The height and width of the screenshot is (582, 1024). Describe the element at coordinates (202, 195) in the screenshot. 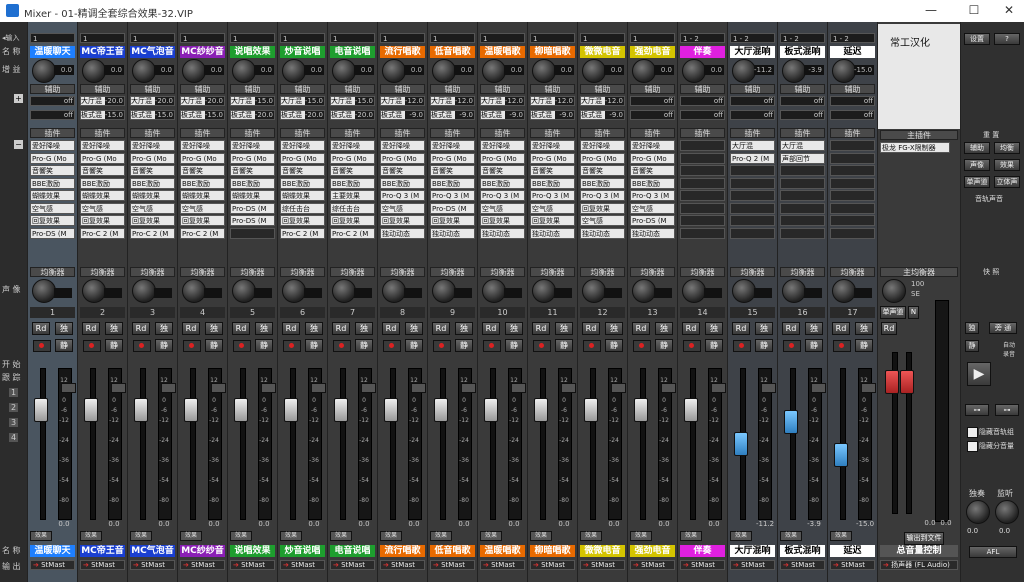

I see `plugin-slot-5: 蝴蝶效果` at that location.